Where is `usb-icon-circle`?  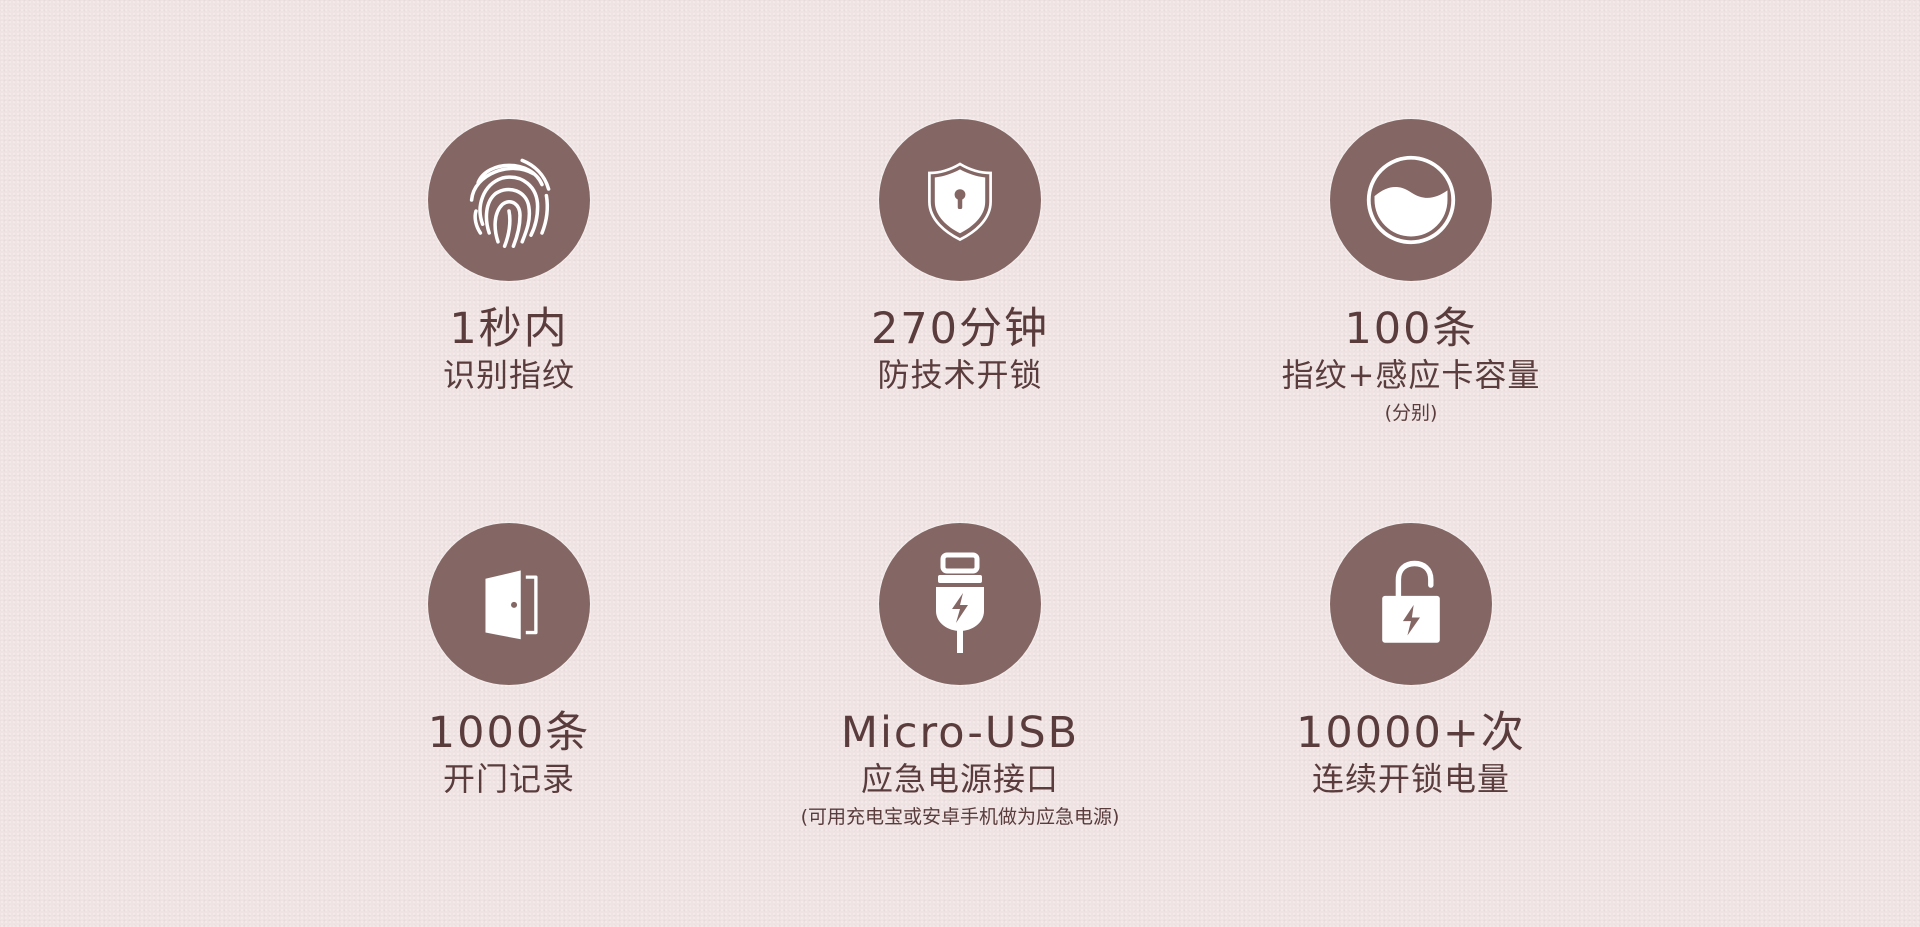
usb-icon-circle is located at coordinates (960, 604).